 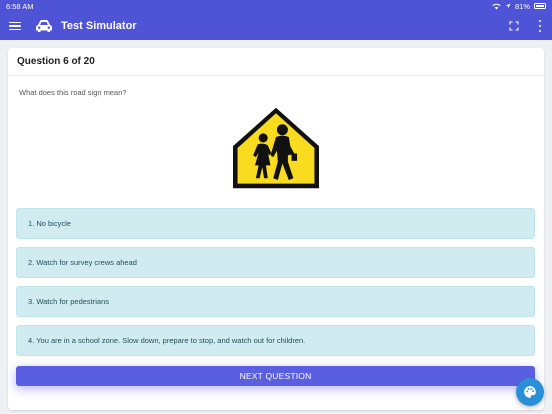 I want to click on palette-icon, so click(x=530, y=392).